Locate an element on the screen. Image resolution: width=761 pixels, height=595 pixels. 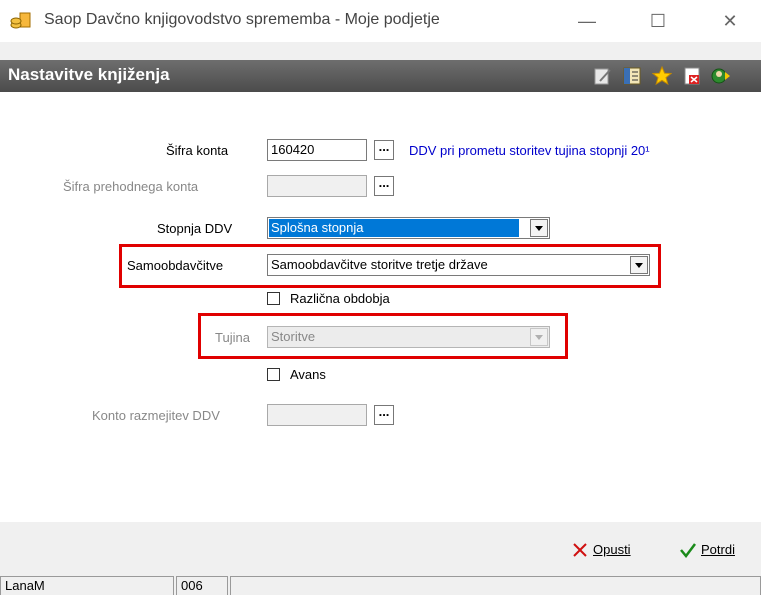
vat-rate-select: Splošna stopnja is located at coordinates (408, 228).